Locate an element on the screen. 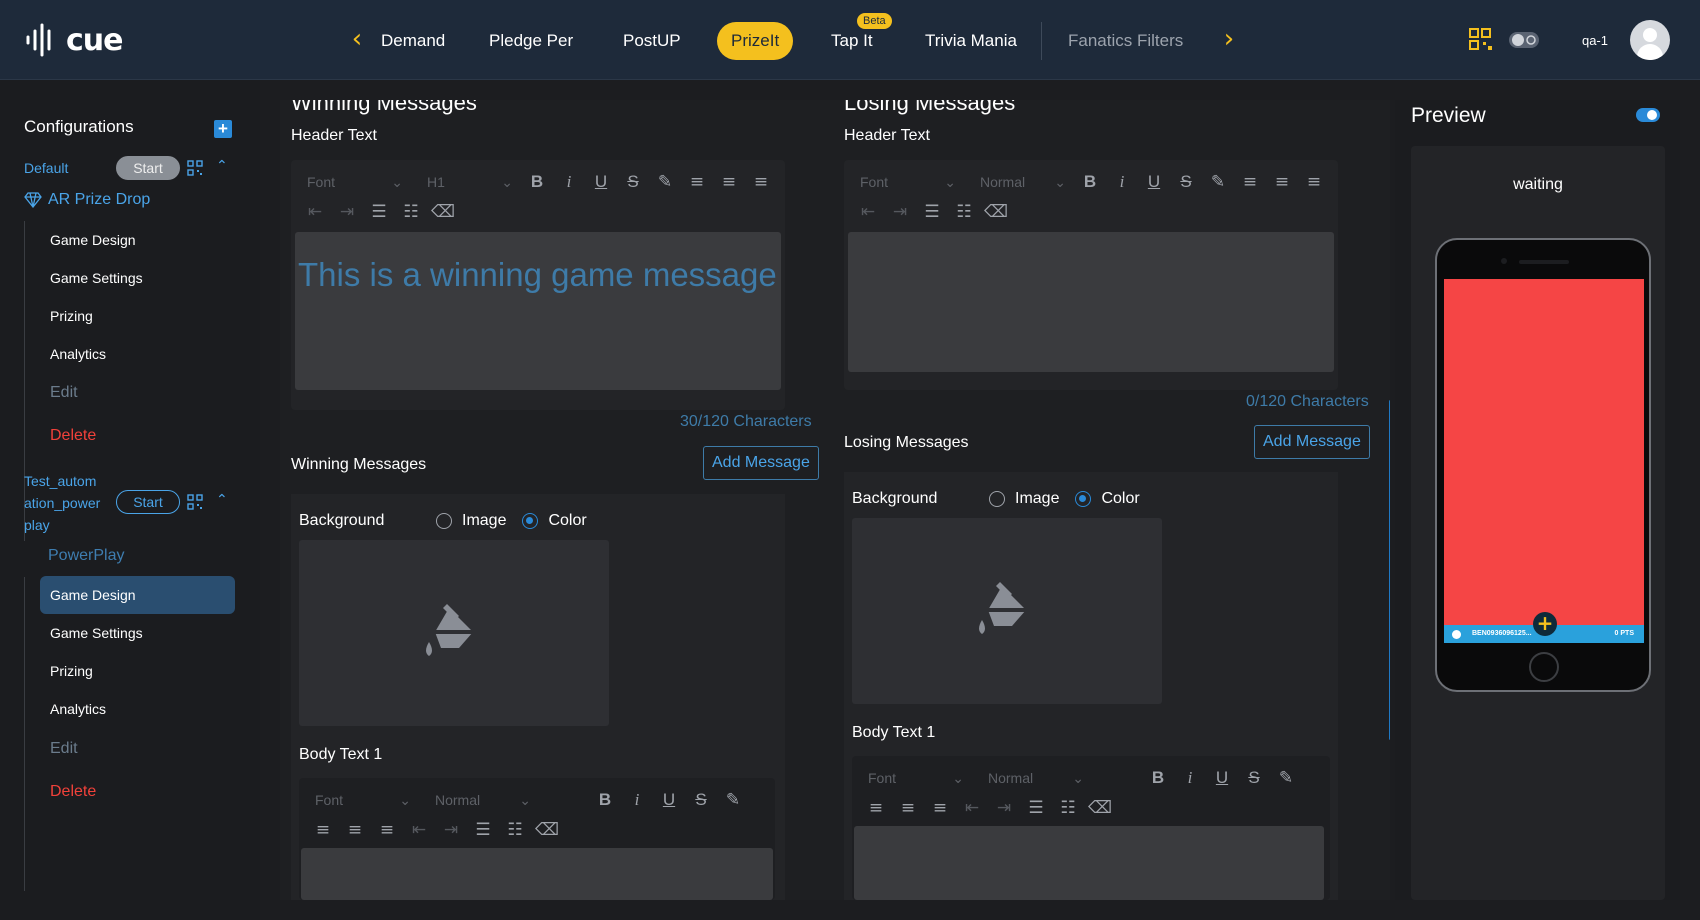 The image size is (1700, 920). game-type-ar-prize-drop: AR Prize Drop is located at coordinates (87, 200).